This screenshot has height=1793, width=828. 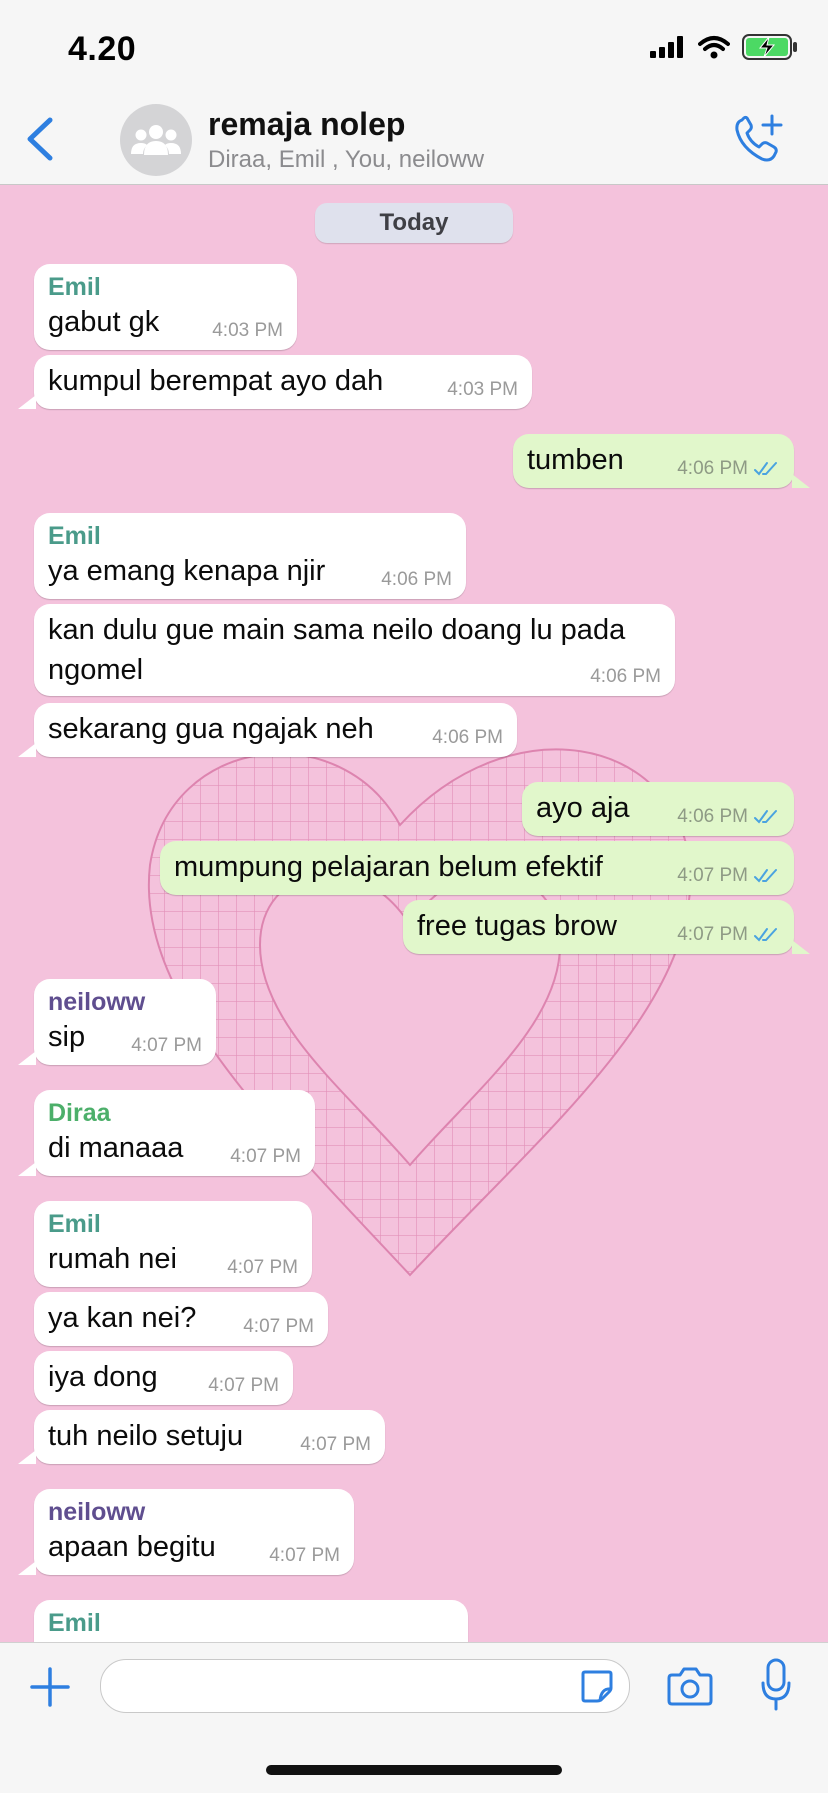 What do you see at coordinates (758, 140) in the screenshot?
I see `add-call-icon` at bounding box center [758, 140].